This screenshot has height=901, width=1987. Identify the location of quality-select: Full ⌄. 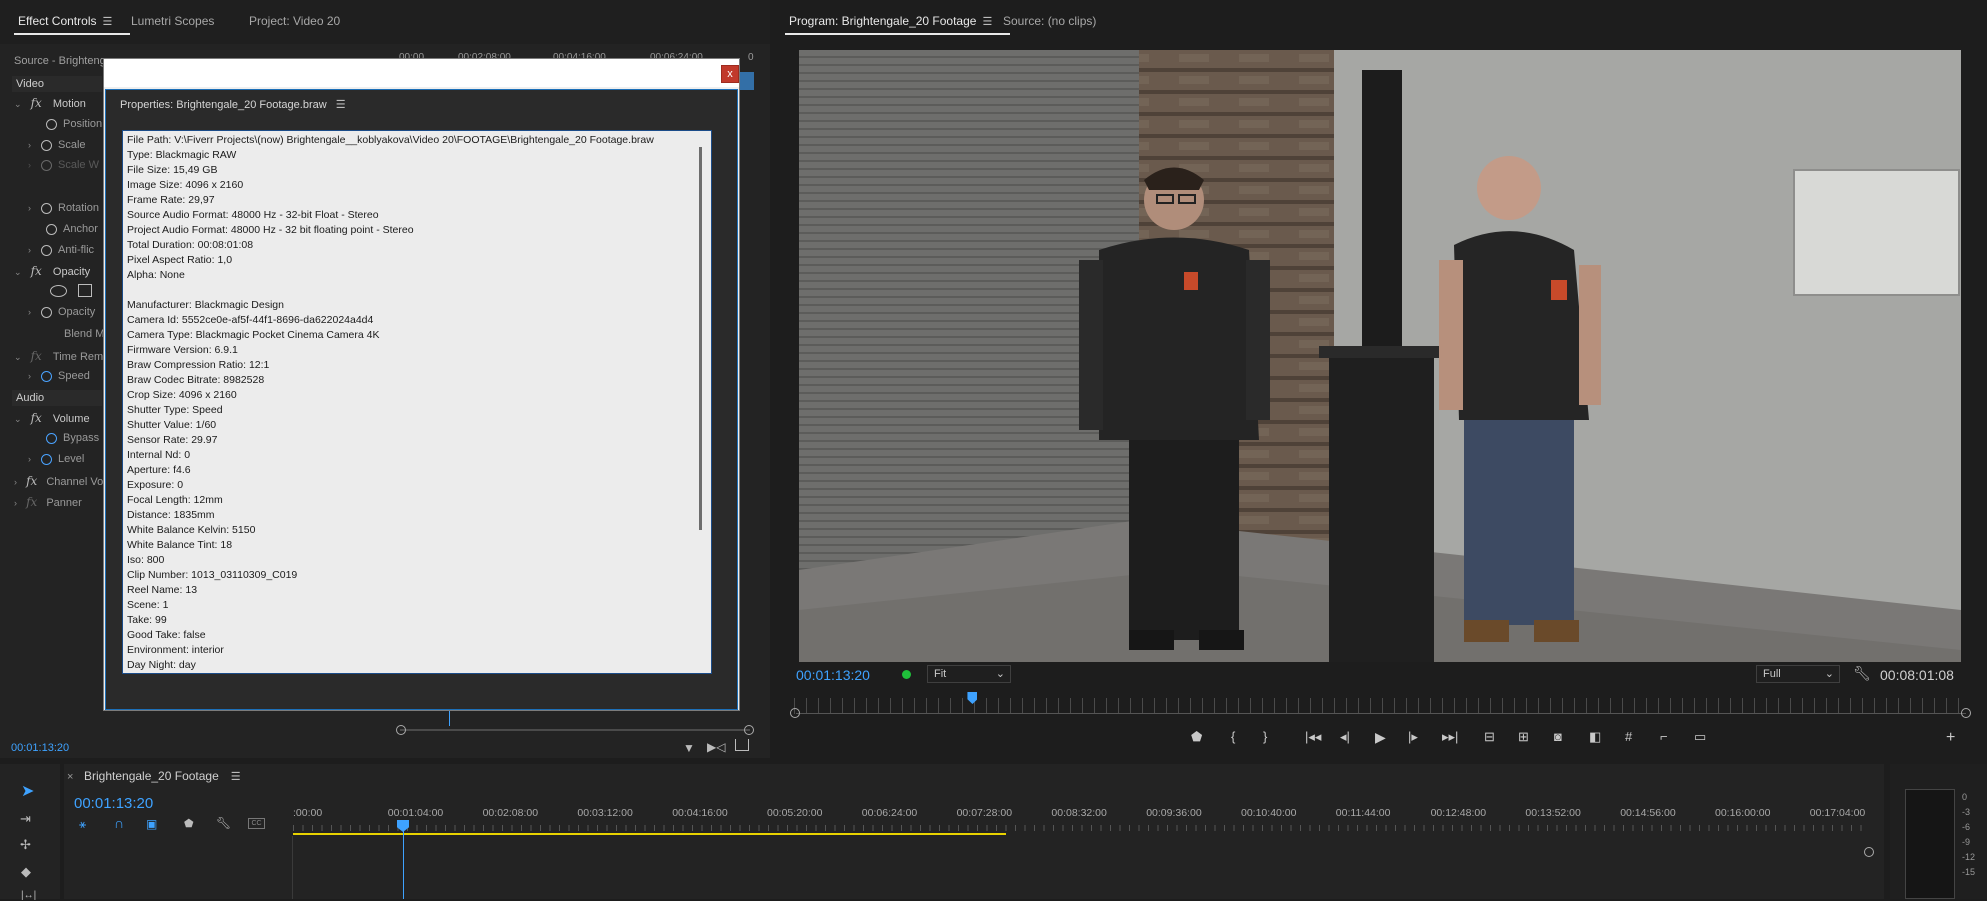
(1798, 674).